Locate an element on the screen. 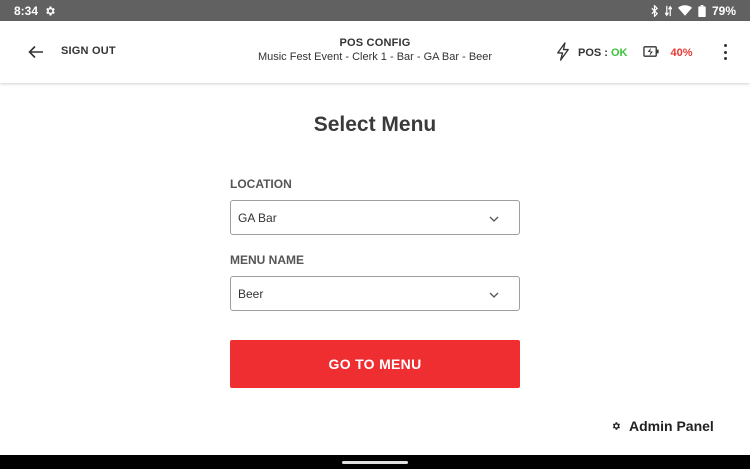 This screenshot has height=469, width=750. back-arrow-icon is located at coordinates (36, 52).